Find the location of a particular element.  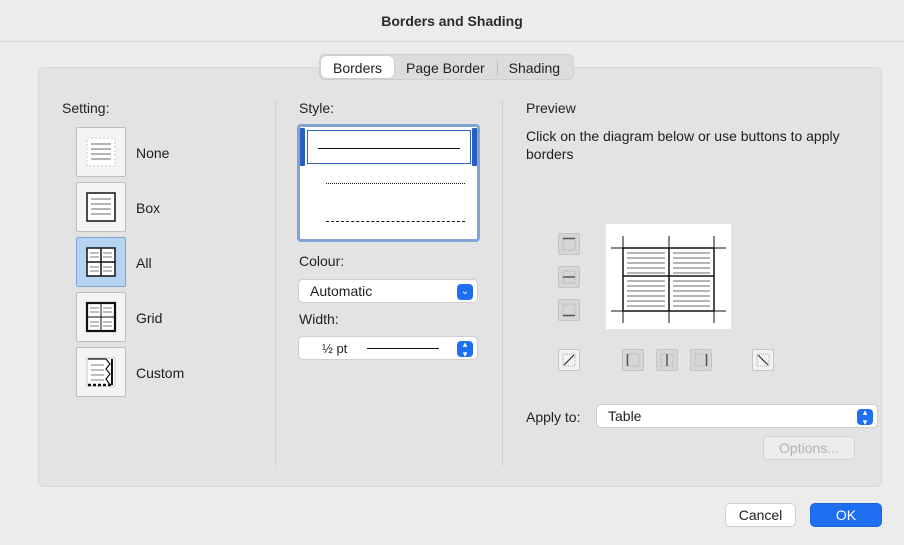

style-option-dotted is located at coordinates (395, 183).